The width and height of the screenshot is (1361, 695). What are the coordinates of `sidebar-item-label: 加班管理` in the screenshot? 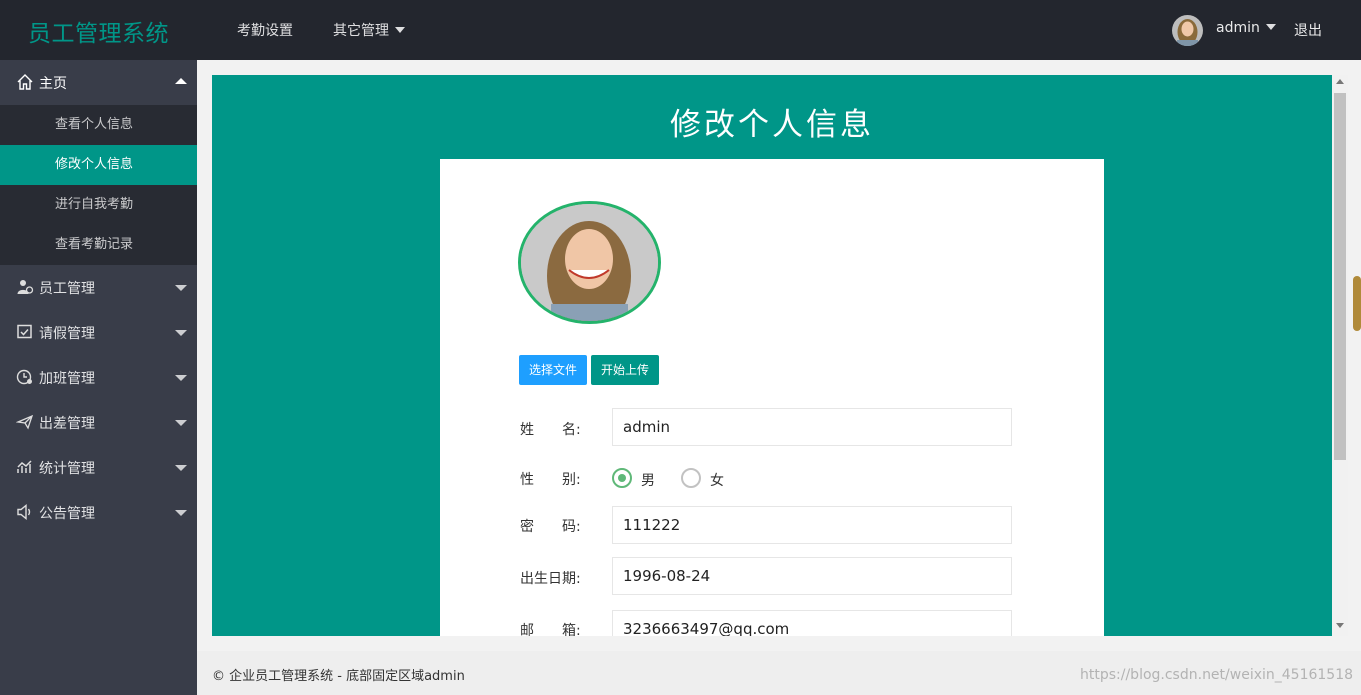 It's located at (67, 379).